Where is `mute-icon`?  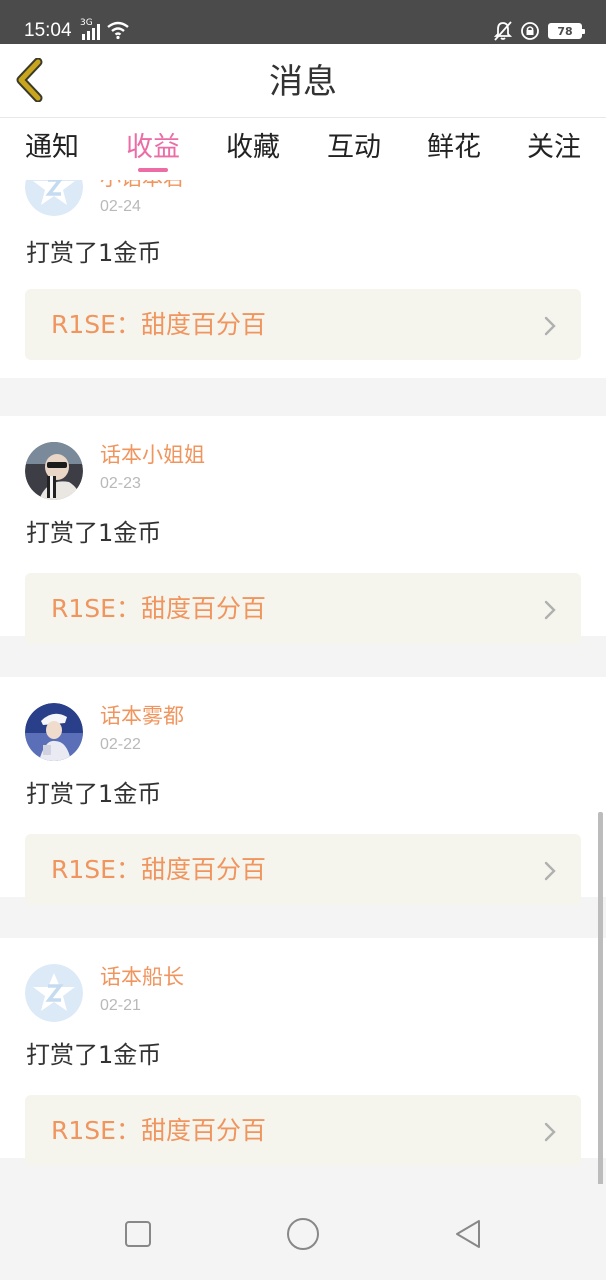 mute-icon is located at coordinates (503, 31).